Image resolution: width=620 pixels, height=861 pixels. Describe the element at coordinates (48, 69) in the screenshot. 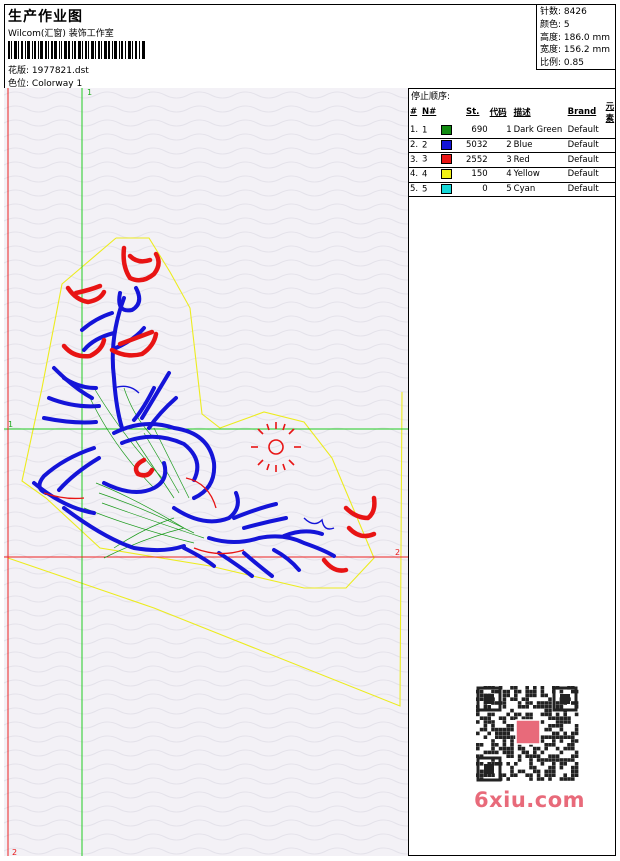

I see `pattern-file-row: 花版: 1977821.dst` at that location.